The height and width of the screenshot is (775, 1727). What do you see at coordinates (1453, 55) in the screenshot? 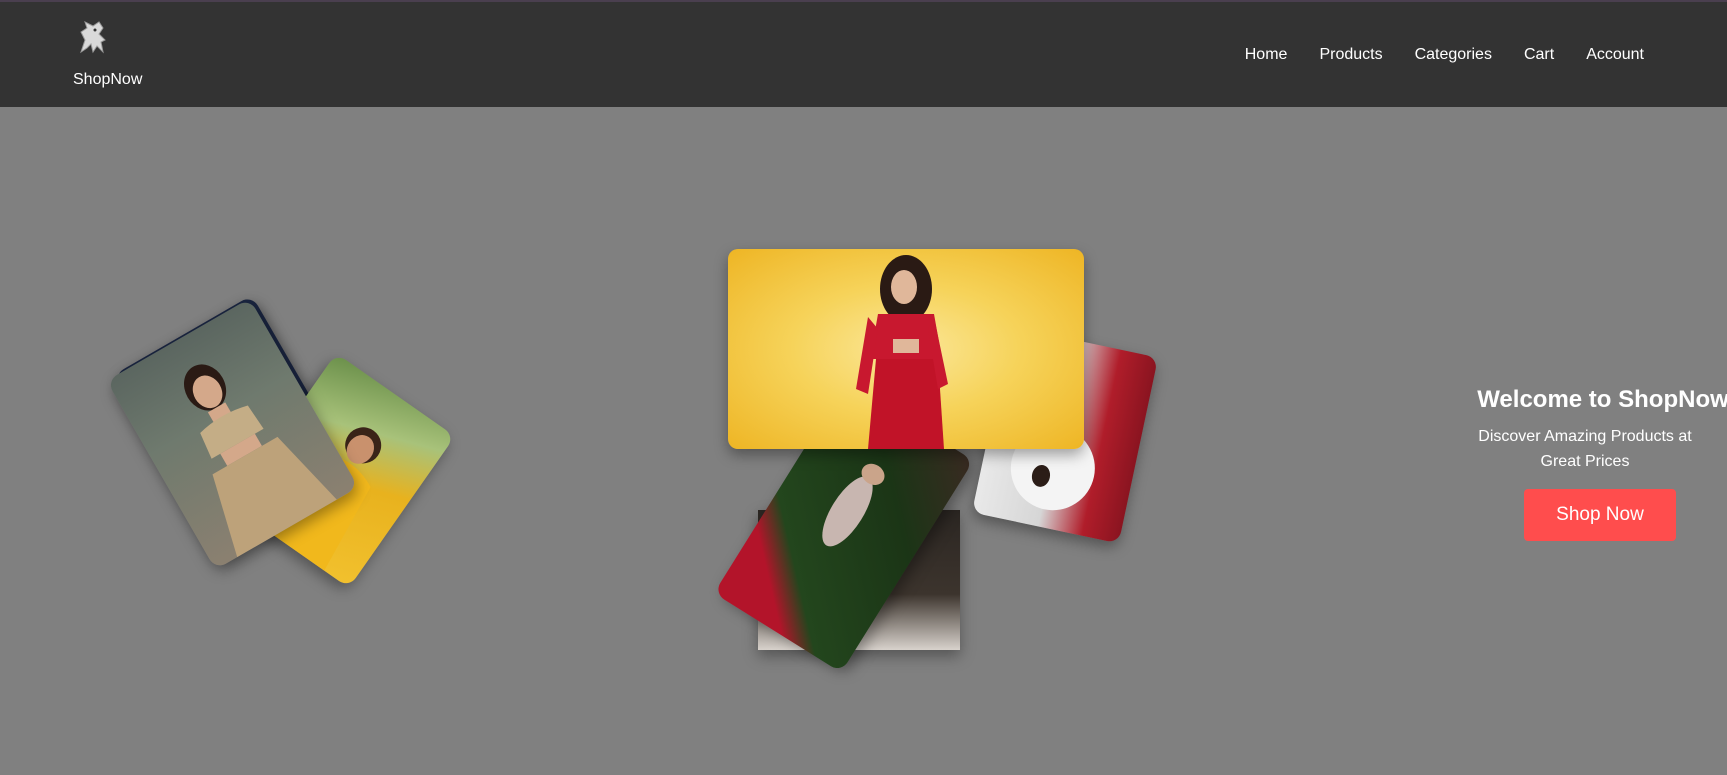
I see `nav-categories: Categories` at bounding box center [1453, 55].